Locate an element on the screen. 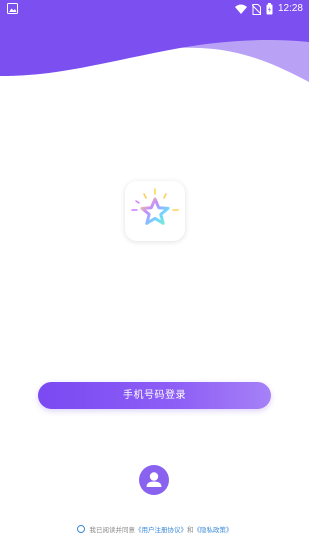 The width and height of the screenshot is (320, 550). user-agreement-link: 《用户注册协议》 is located at coordinates (161, 529).